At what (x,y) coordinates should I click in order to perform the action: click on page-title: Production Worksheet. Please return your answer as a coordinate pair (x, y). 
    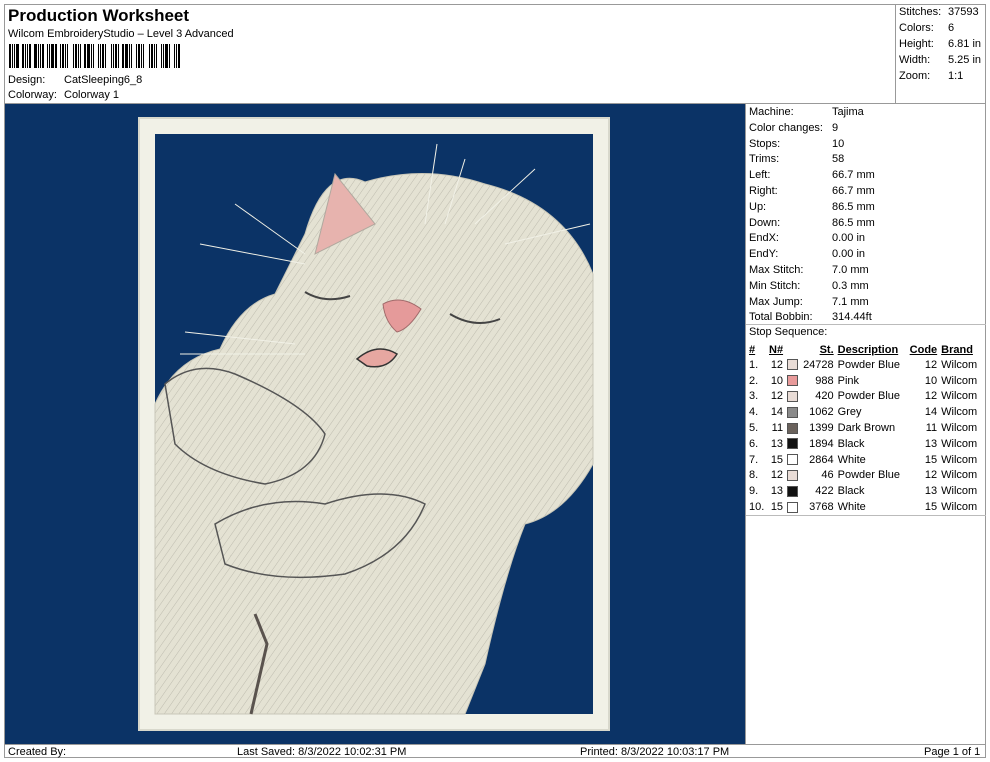
    Looking at the image, I should click on (99, 15).